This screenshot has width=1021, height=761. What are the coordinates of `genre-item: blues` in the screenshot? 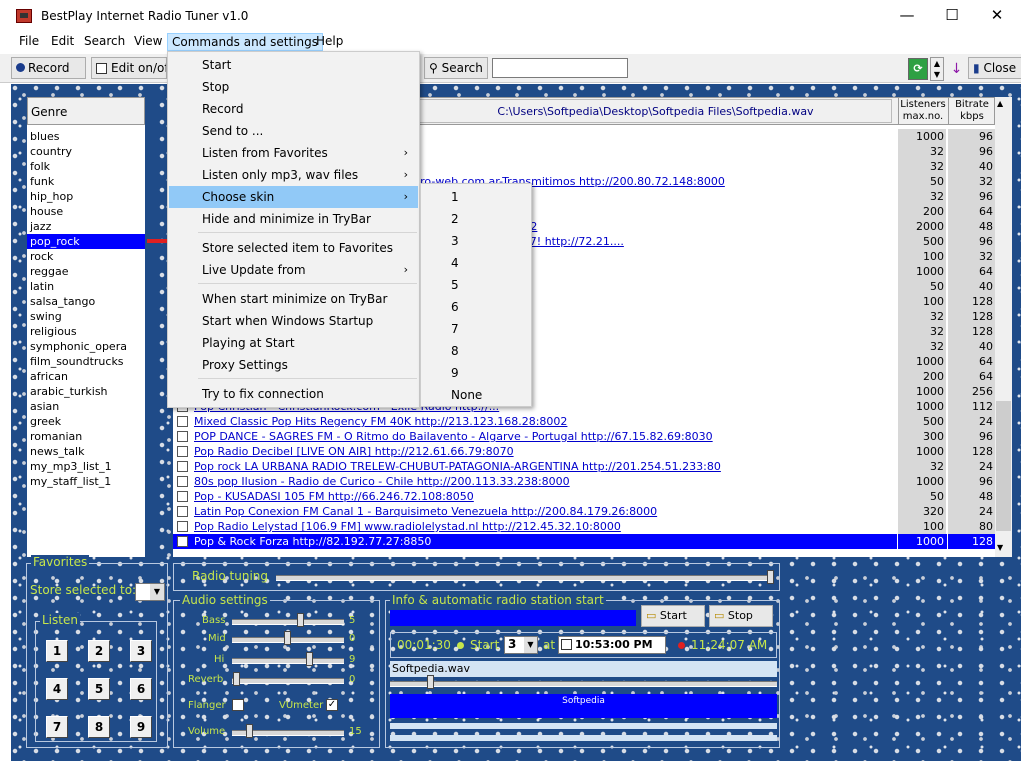 It's located at (45, 136).